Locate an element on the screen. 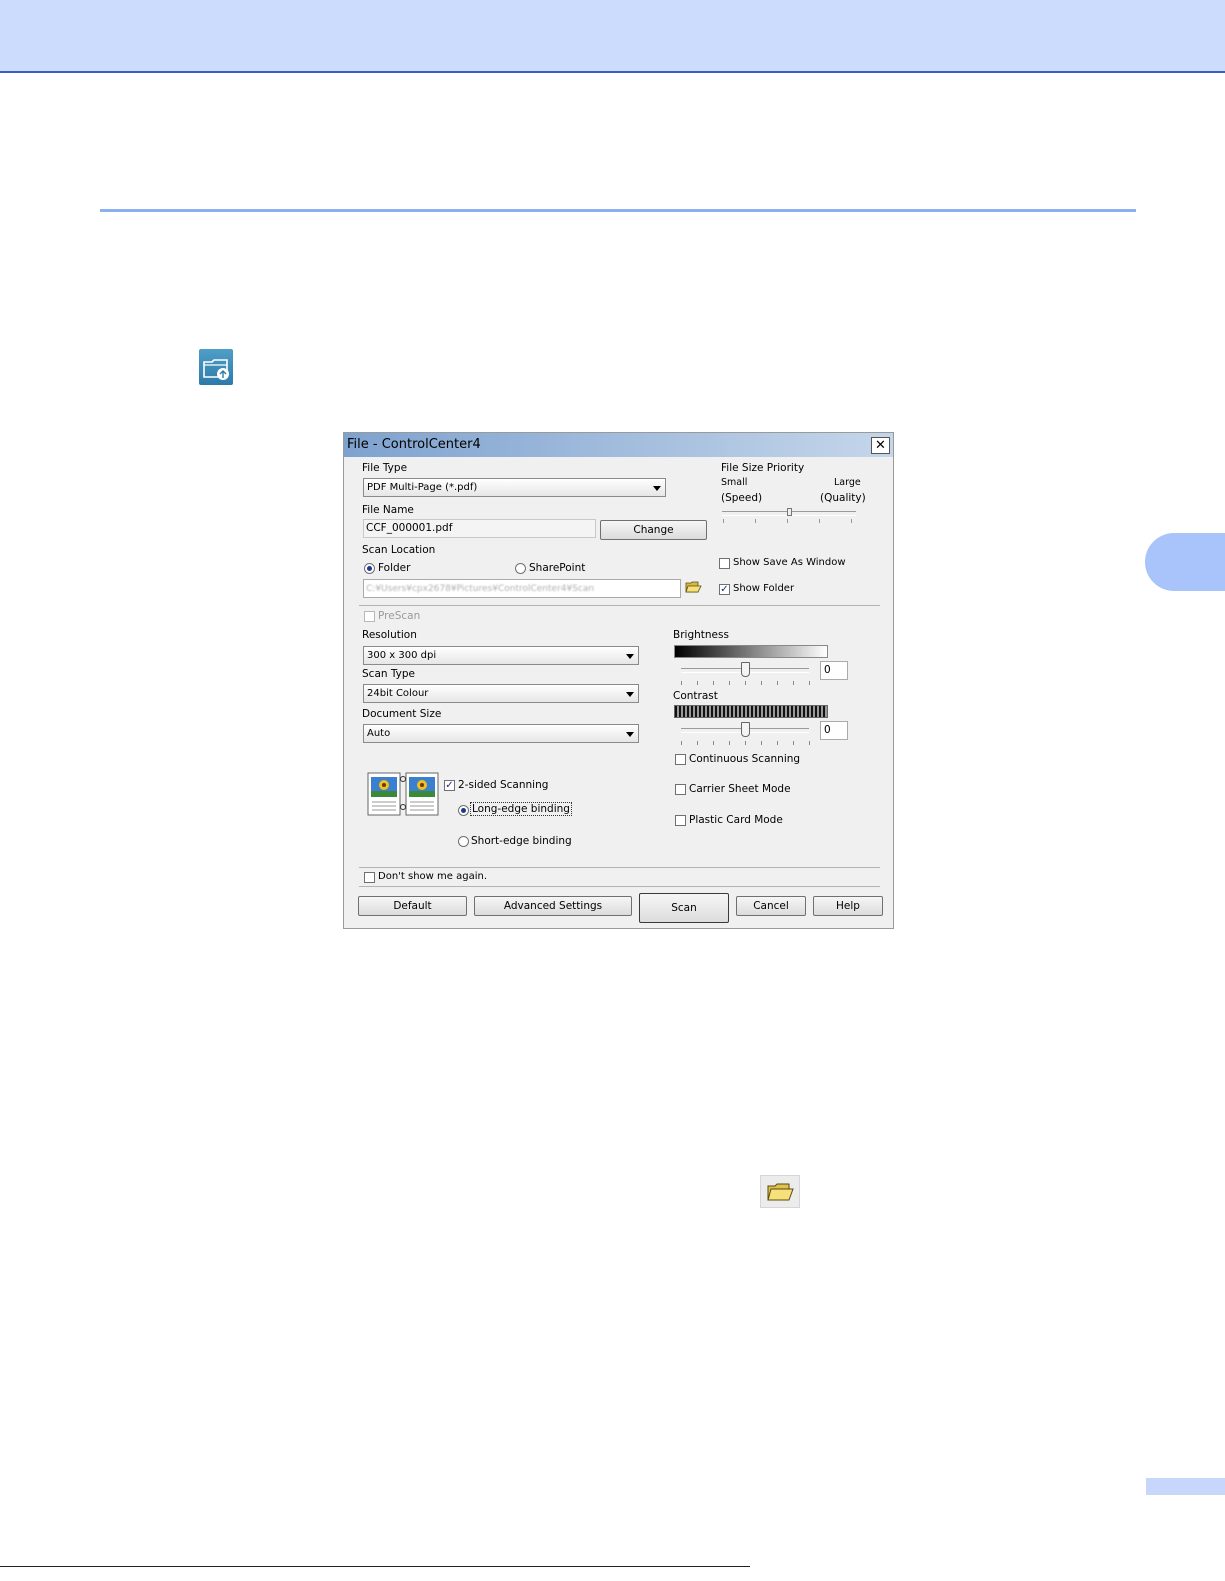 The width and height of the screenshot is (1225, 1581). change-button: Change is located at coordinates (653, 530).